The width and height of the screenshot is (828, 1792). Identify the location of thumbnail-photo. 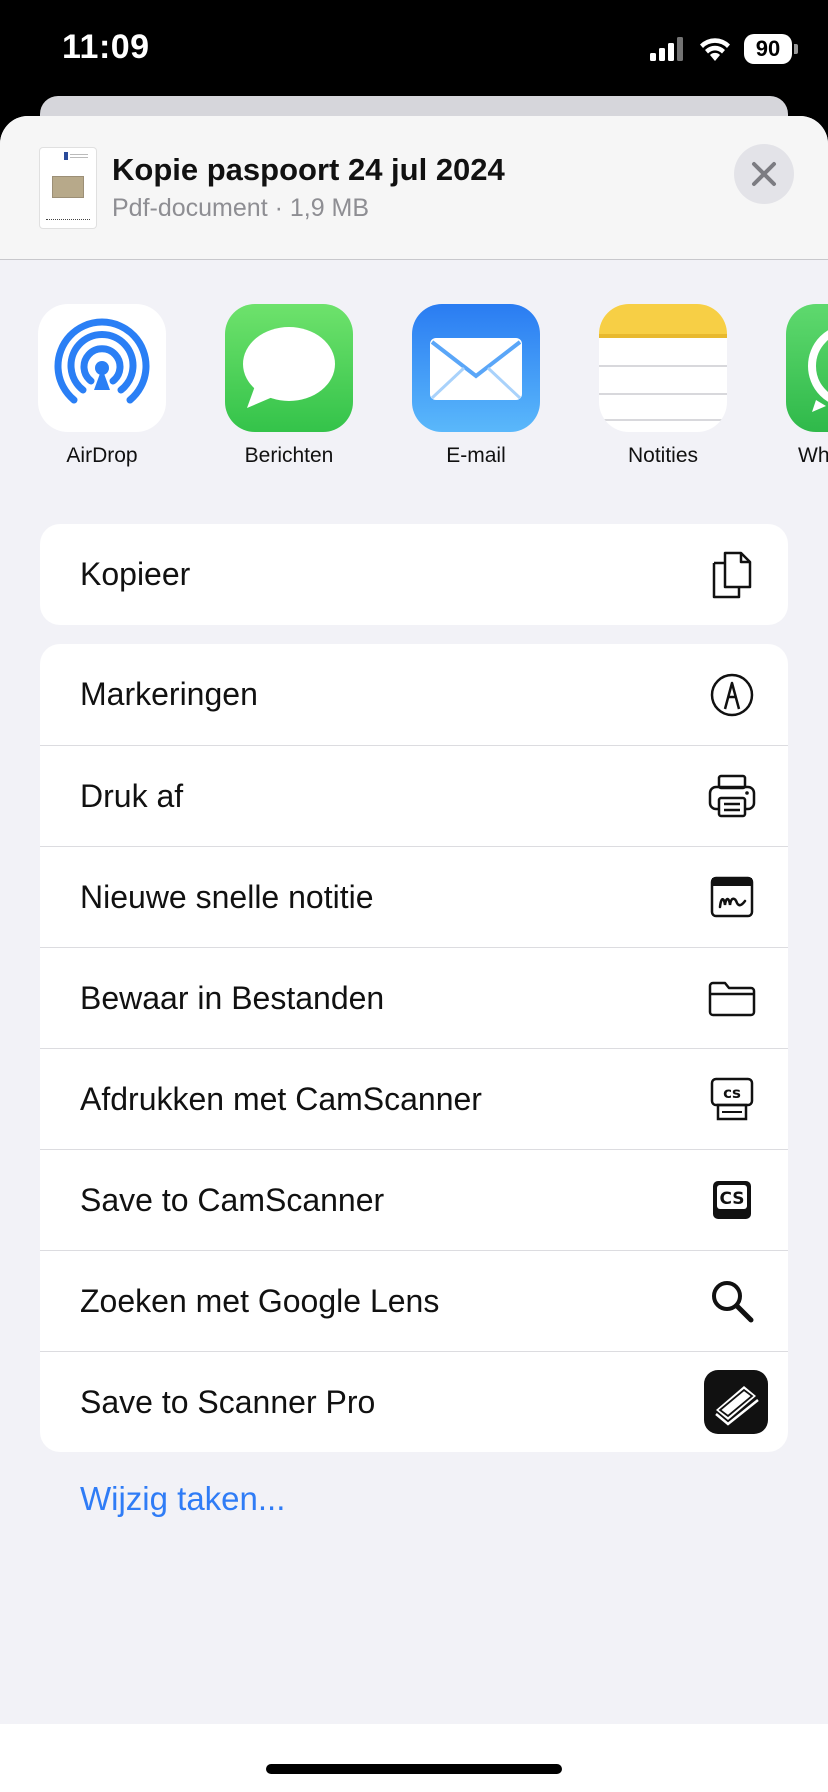
(68, 187).